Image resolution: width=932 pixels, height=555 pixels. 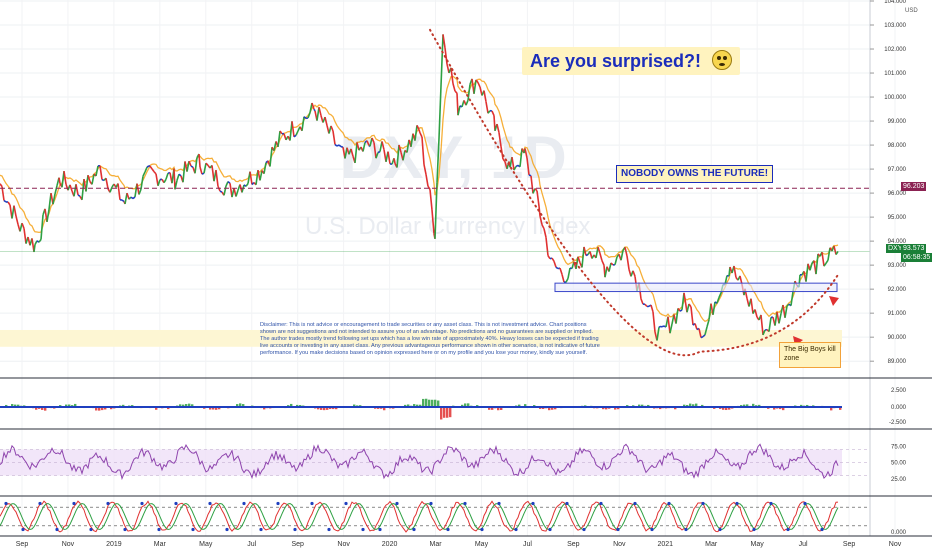 I want to click on target-arrow-icon, so click(x=834, y=301).